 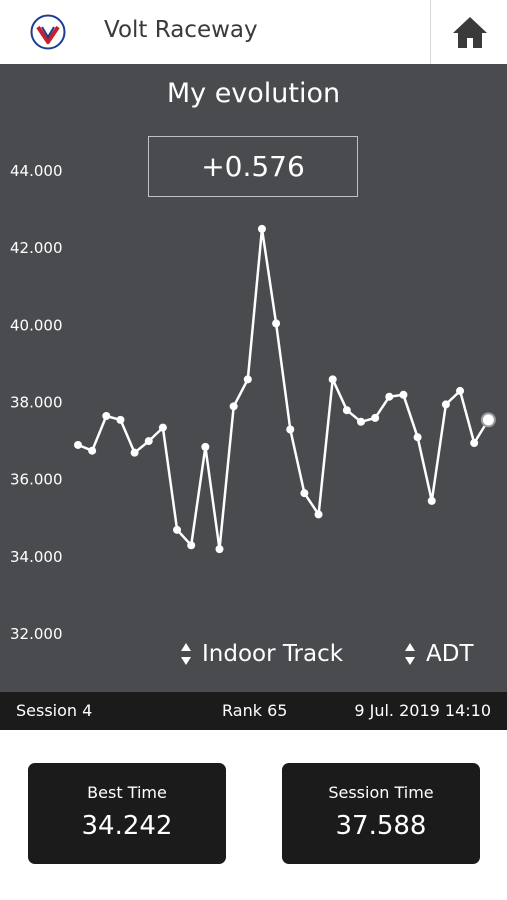 I want to click on y-tick-label: 40.000, so click(x=36, y=325).